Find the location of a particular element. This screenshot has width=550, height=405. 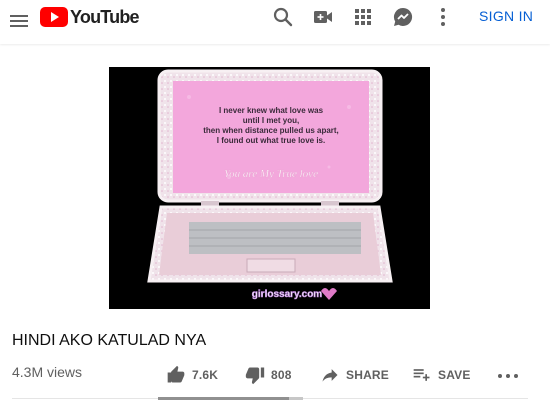

share-button: SHARE is located at coordinates (354, 375).